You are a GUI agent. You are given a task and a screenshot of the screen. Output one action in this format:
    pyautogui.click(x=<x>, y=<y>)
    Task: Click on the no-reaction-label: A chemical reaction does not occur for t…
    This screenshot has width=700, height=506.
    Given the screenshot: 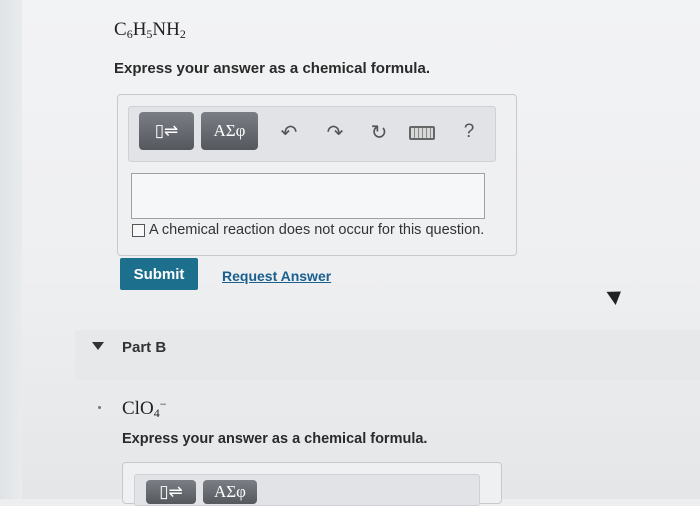 What is the action you would take?
    pyautogui.click(x=317, y=230)
    